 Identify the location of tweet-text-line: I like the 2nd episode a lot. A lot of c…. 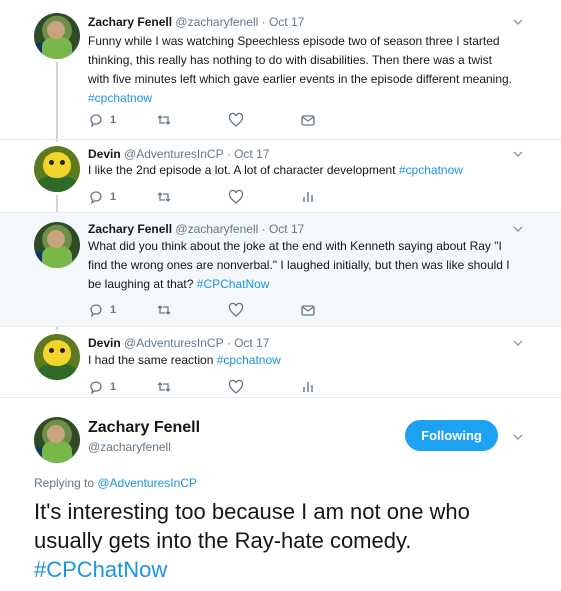
(243, 170).